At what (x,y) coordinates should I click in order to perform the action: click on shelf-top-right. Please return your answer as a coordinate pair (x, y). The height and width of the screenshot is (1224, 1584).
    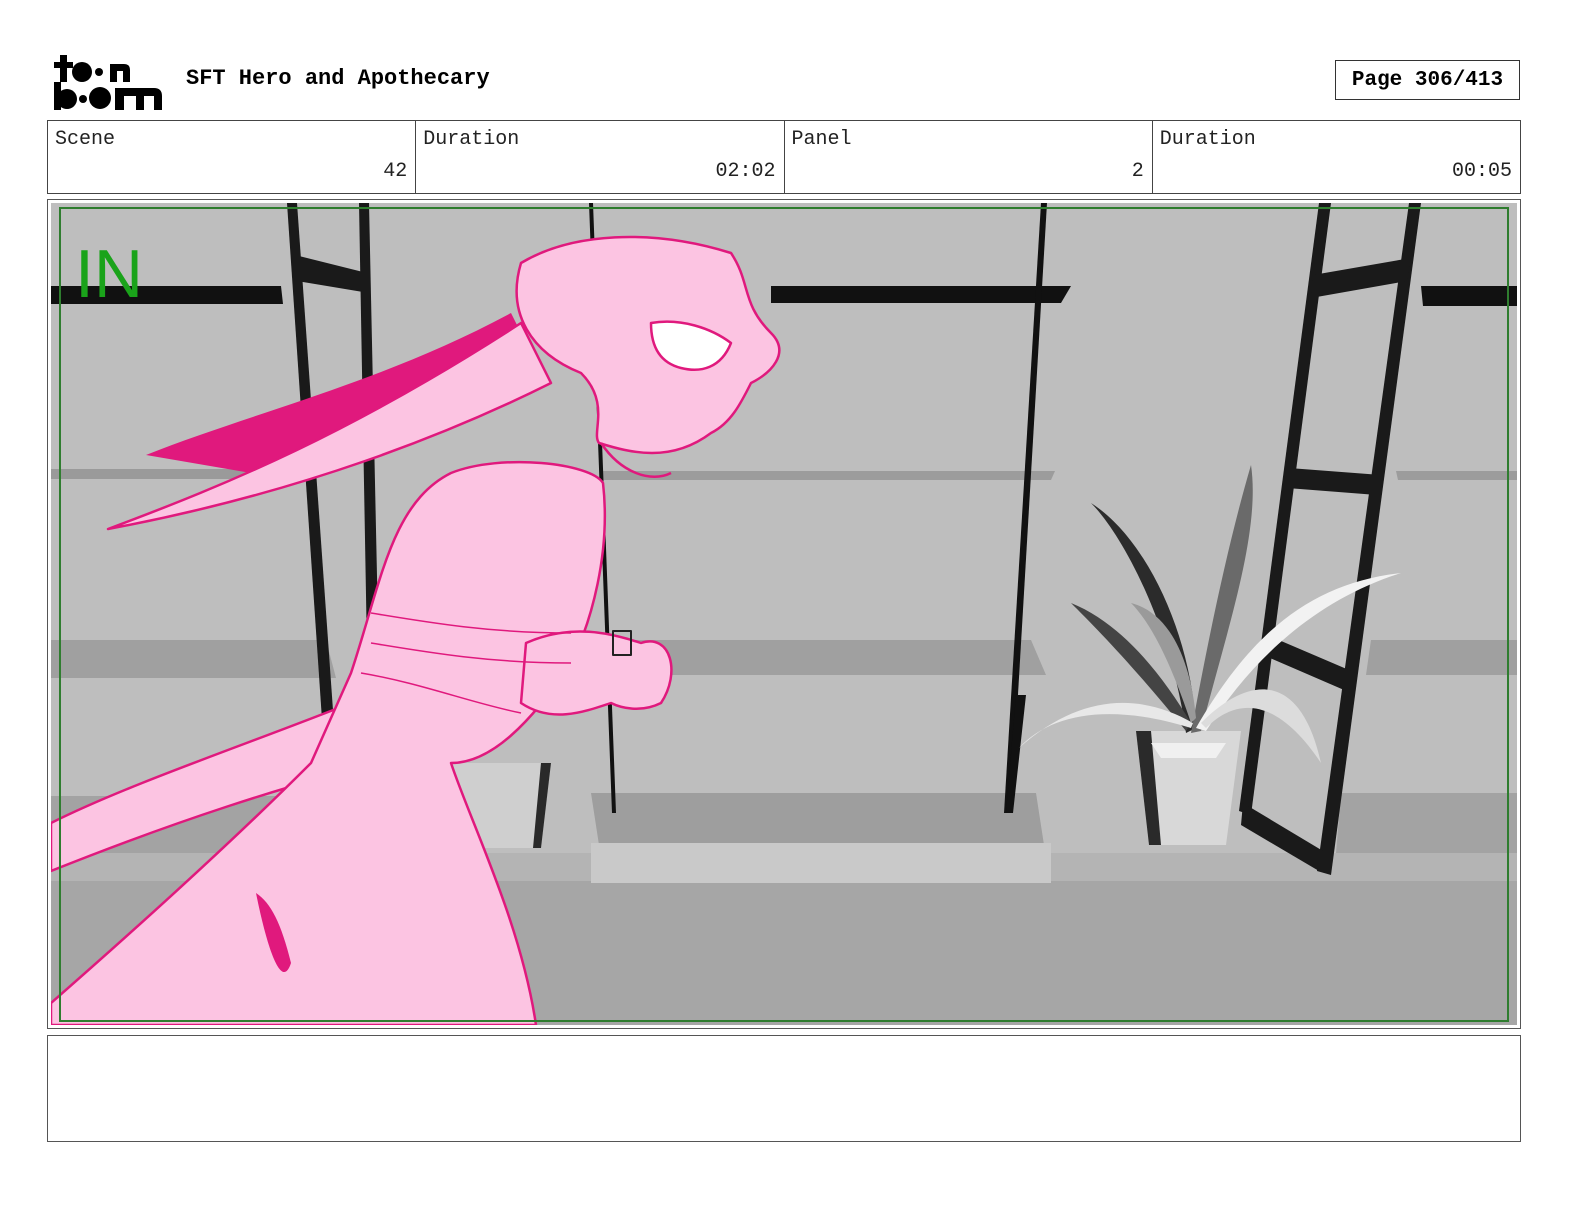
    Looking at the image, I should click on (1469, 296).